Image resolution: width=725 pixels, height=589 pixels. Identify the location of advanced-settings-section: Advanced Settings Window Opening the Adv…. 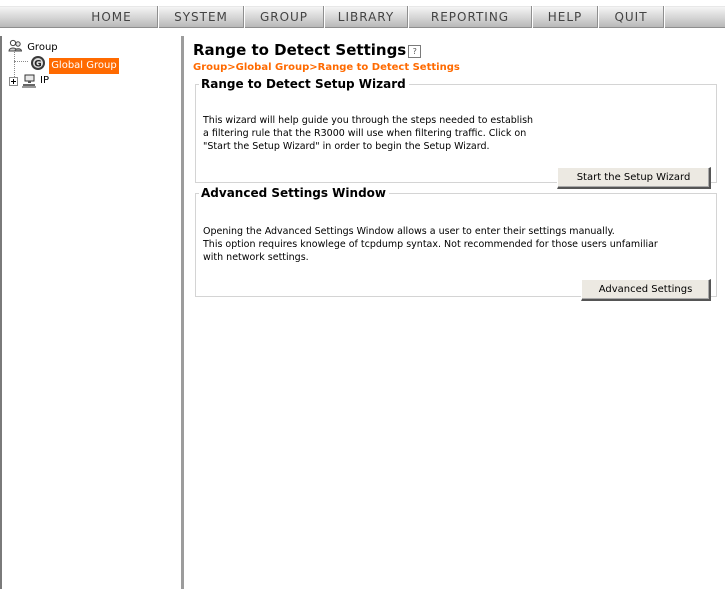
(456, 243).